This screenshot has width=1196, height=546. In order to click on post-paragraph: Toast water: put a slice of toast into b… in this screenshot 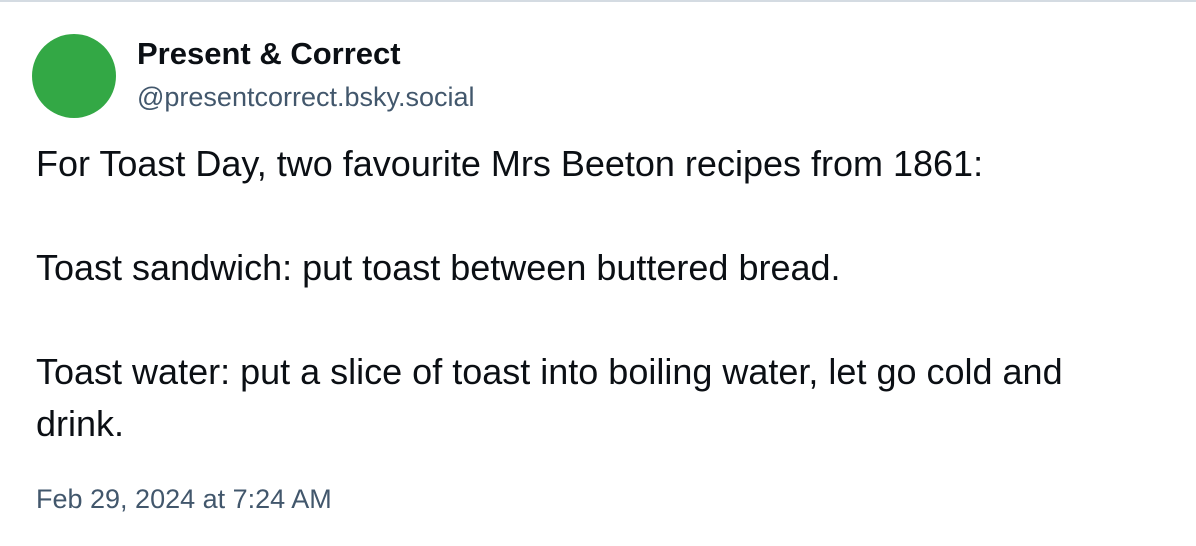, I will do `click(549, 397)`.